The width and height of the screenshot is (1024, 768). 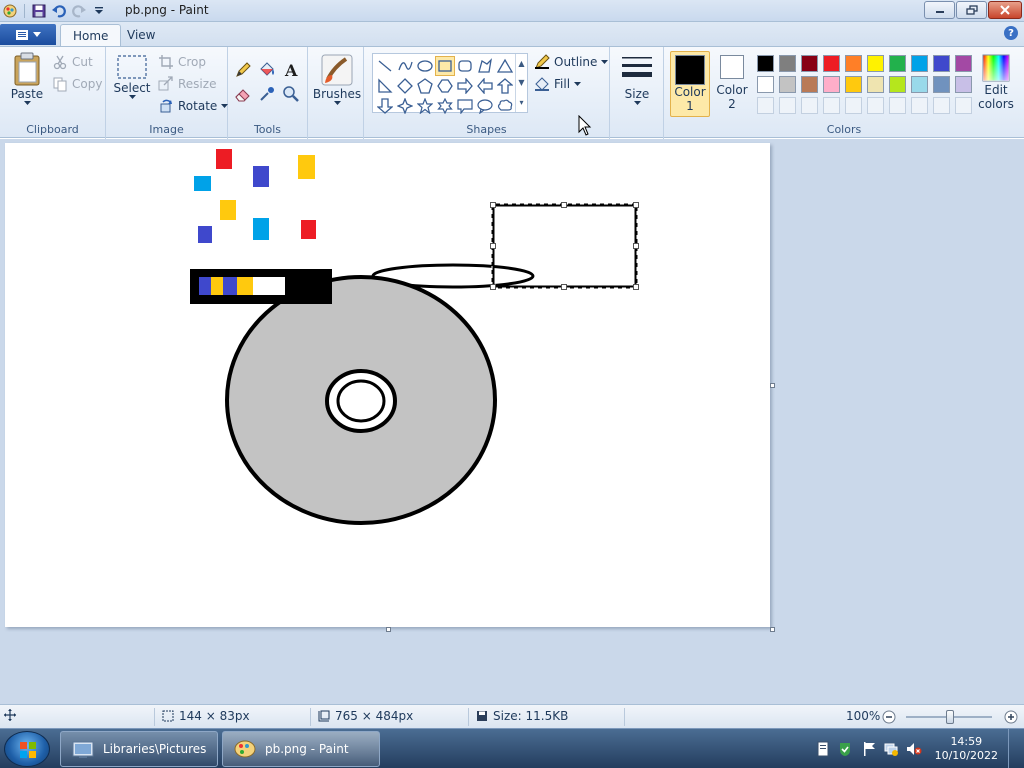 What do you see at coordinates (891, 749) in the screenshot?
I see `network-icon` at bounding box center [891, 749].